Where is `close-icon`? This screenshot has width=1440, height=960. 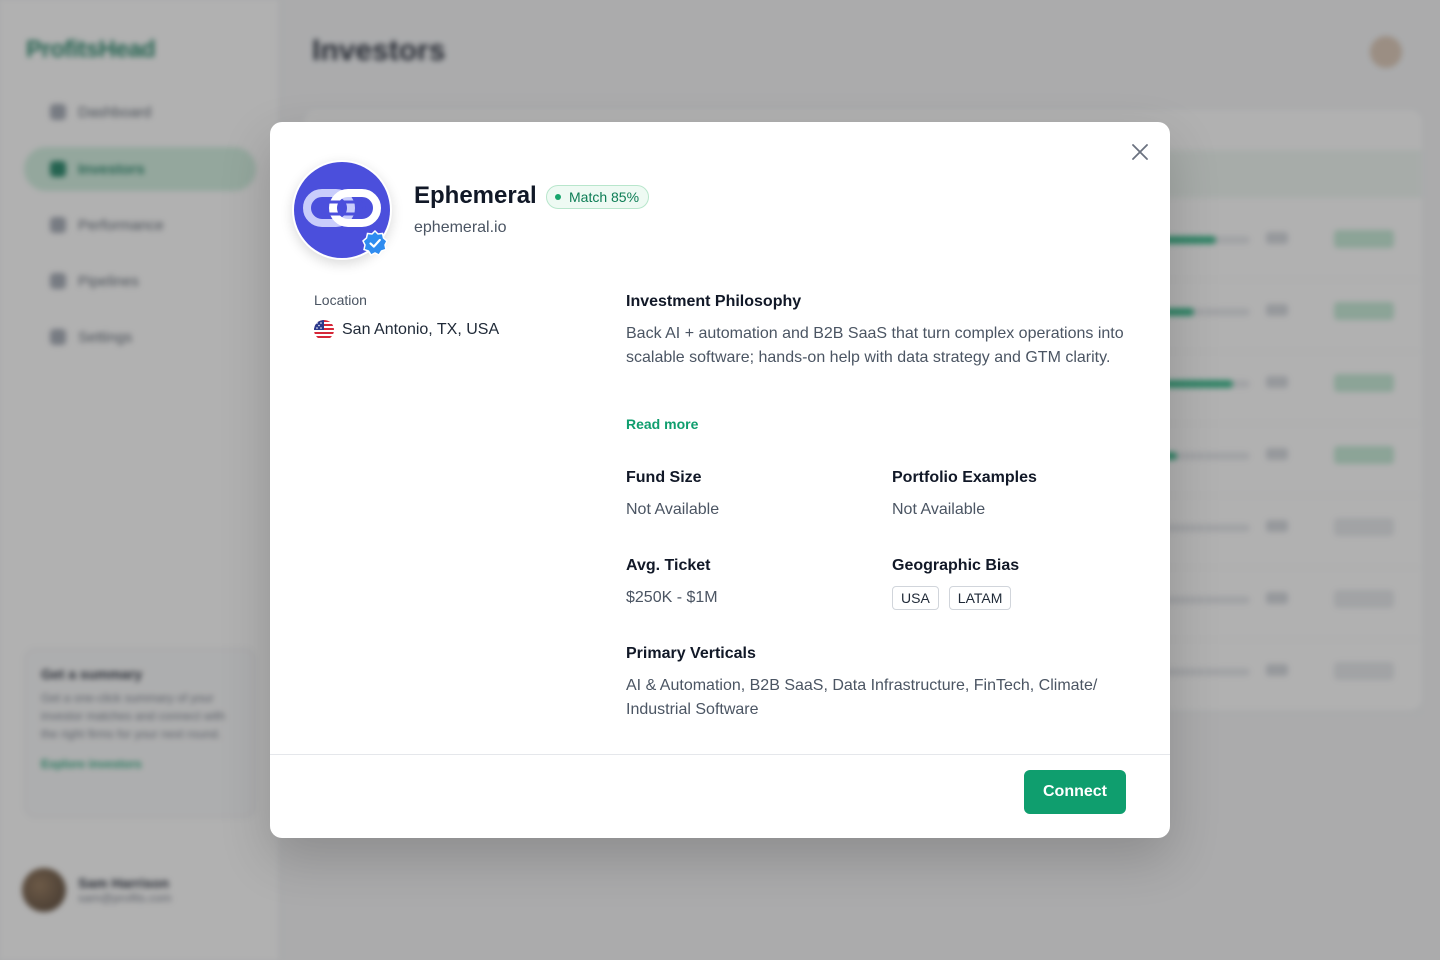
close-icon is located at coordinates (1140, 152).